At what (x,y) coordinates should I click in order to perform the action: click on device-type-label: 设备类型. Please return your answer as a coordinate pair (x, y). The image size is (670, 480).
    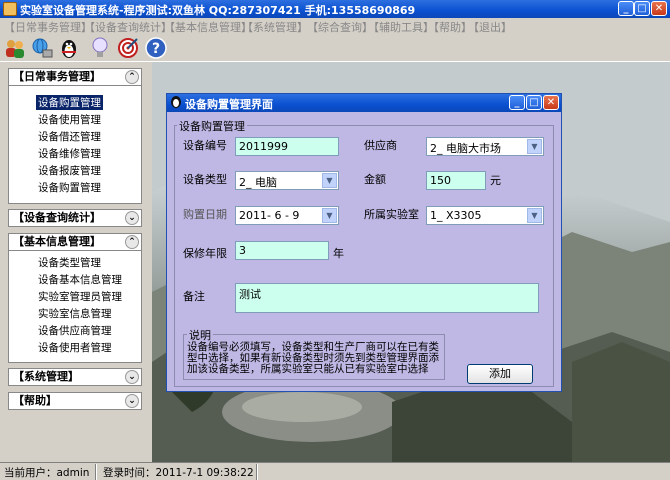
    Looking at the image, I should click on (205, 179).